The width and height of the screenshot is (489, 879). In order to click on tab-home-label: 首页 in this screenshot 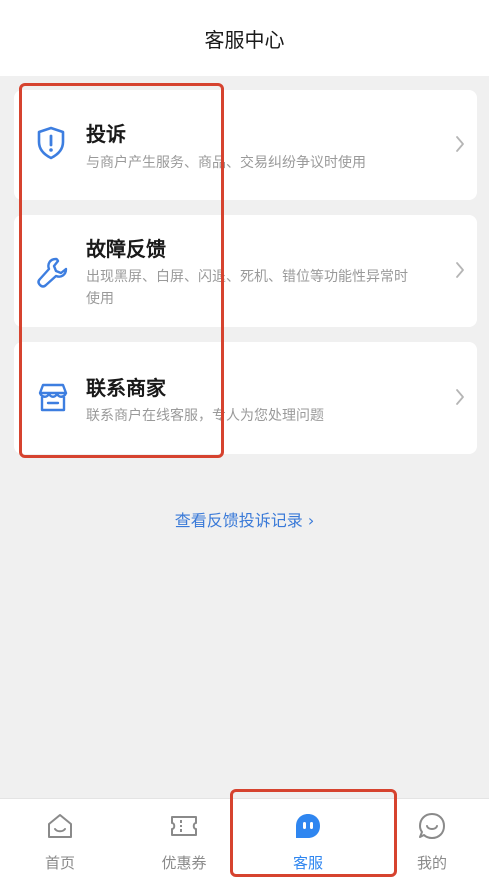, I will do `click(59, 863)`.